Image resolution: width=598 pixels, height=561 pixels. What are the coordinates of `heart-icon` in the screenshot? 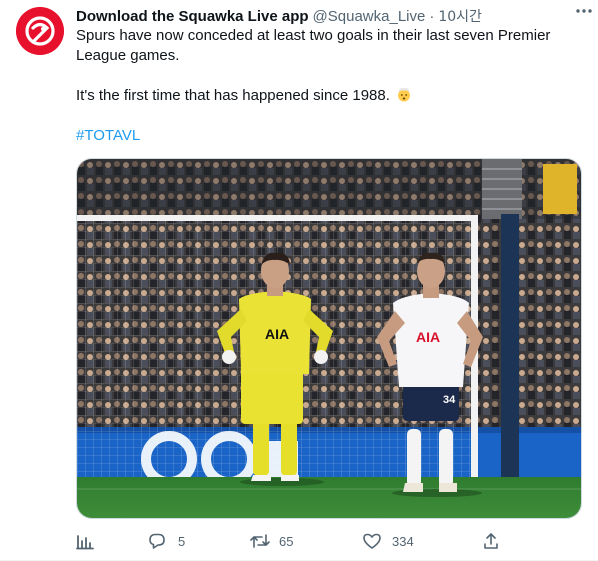 It's located at (372, 541).